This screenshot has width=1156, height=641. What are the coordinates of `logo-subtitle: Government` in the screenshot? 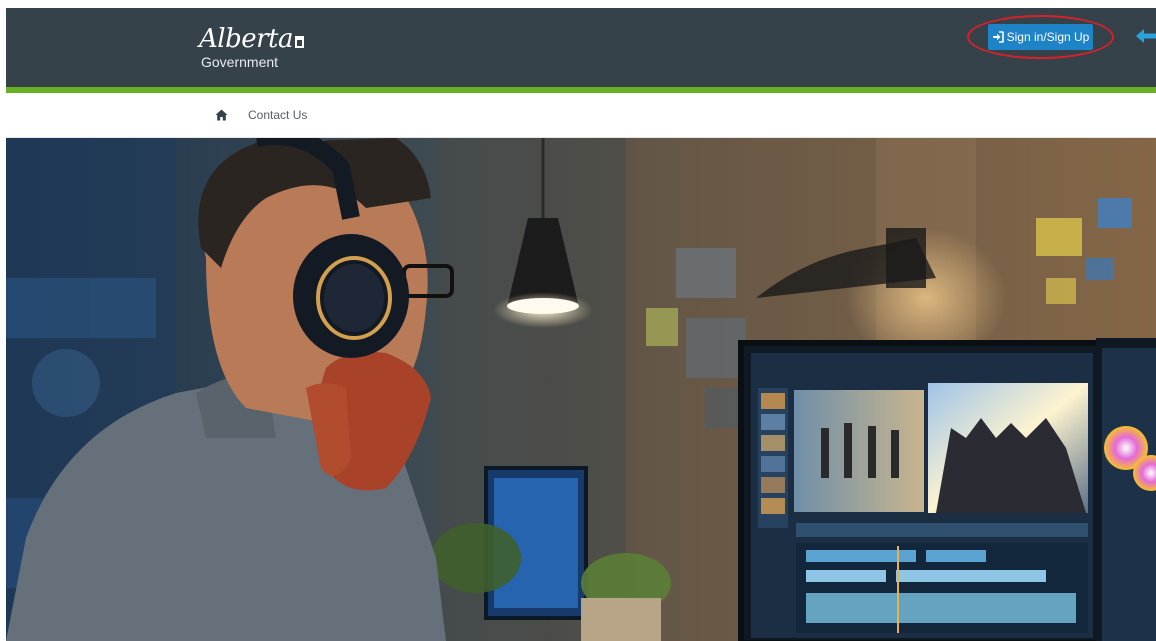 It's located at (240, 62).